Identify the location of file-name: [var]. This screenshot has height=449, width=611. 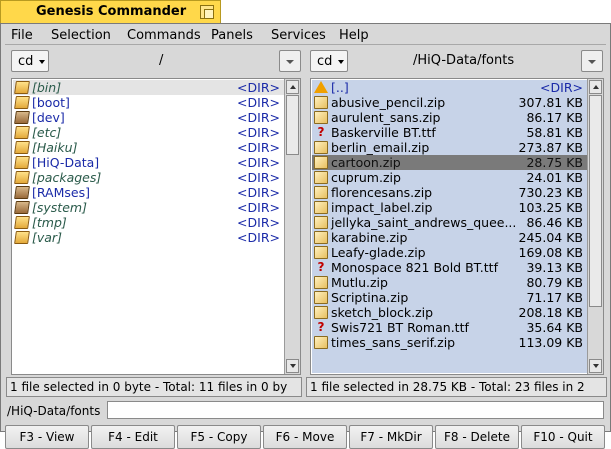
(47, 237).